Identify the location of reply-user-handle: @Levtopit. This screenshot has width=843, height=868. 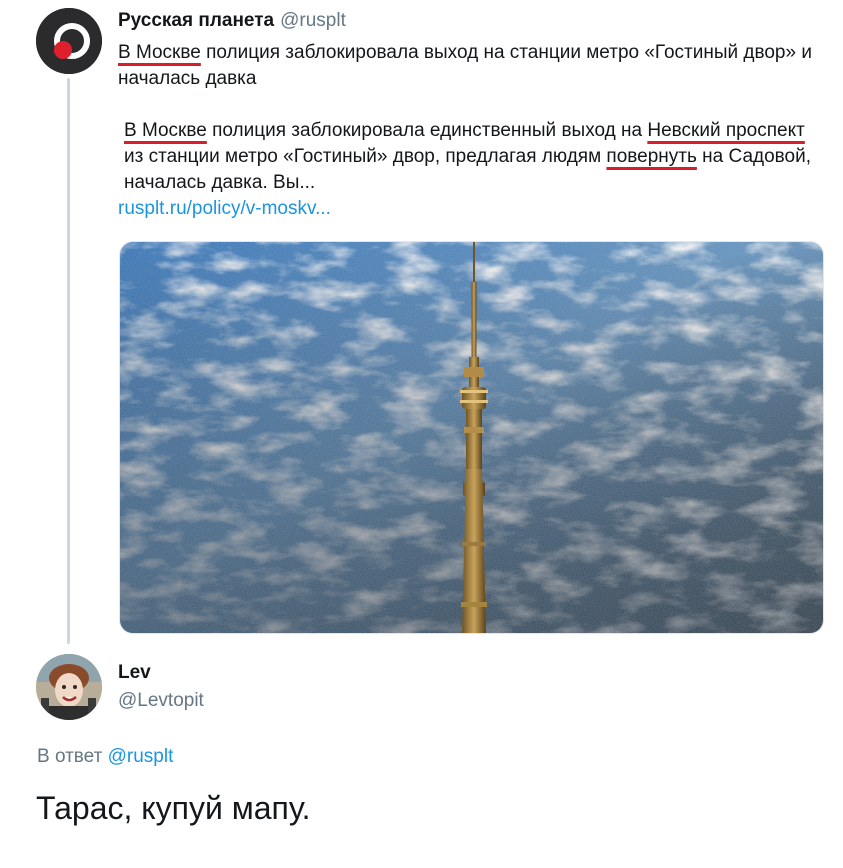
(161, 701).